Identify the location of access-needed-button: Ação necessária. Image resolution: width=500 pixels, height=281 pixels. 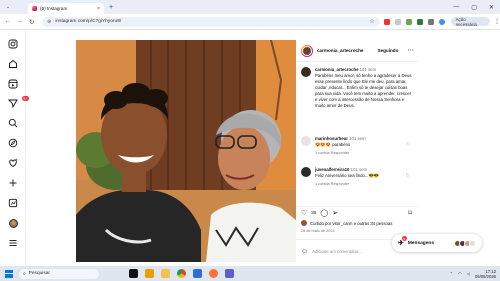
(470, 22).